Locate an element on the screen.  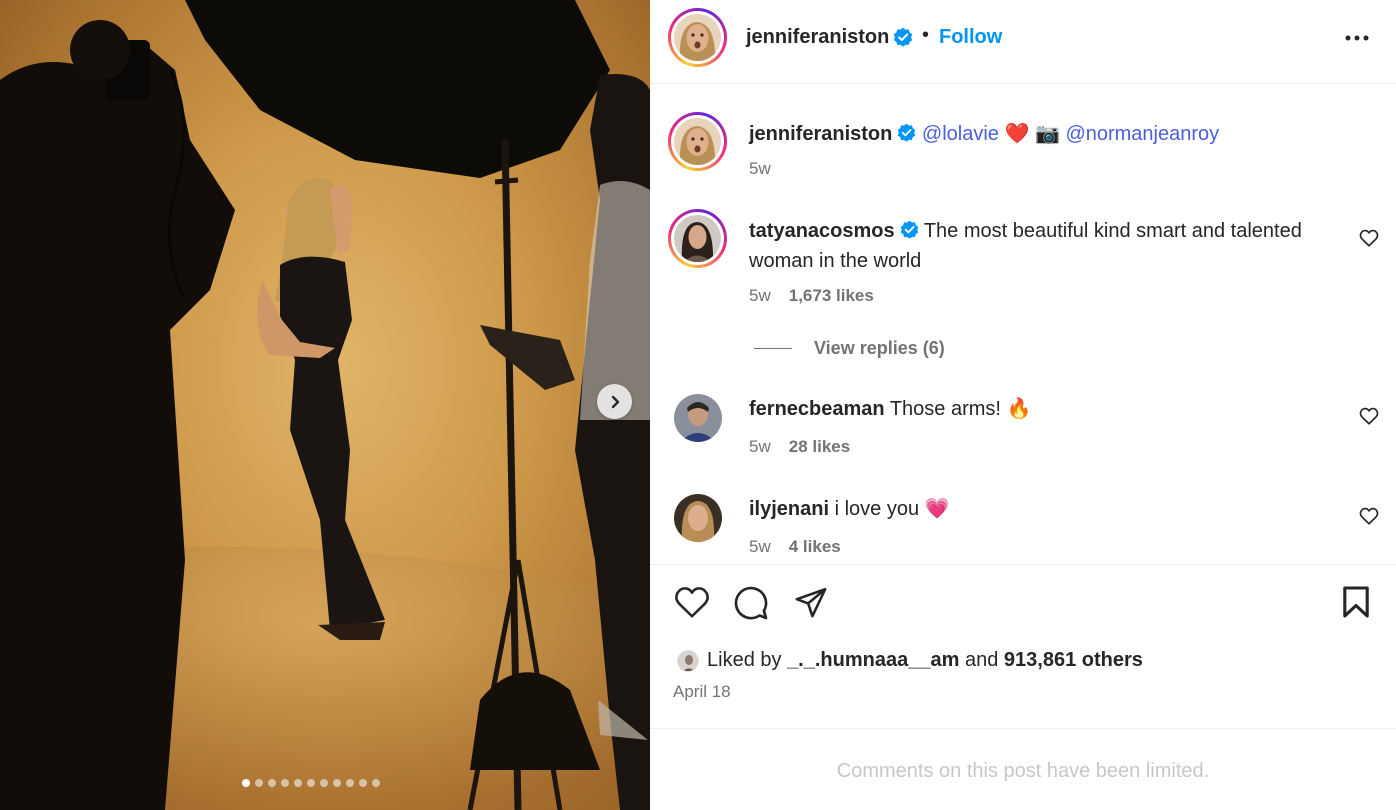
mention-link: @lolavie is located at coordinates (960, 134).